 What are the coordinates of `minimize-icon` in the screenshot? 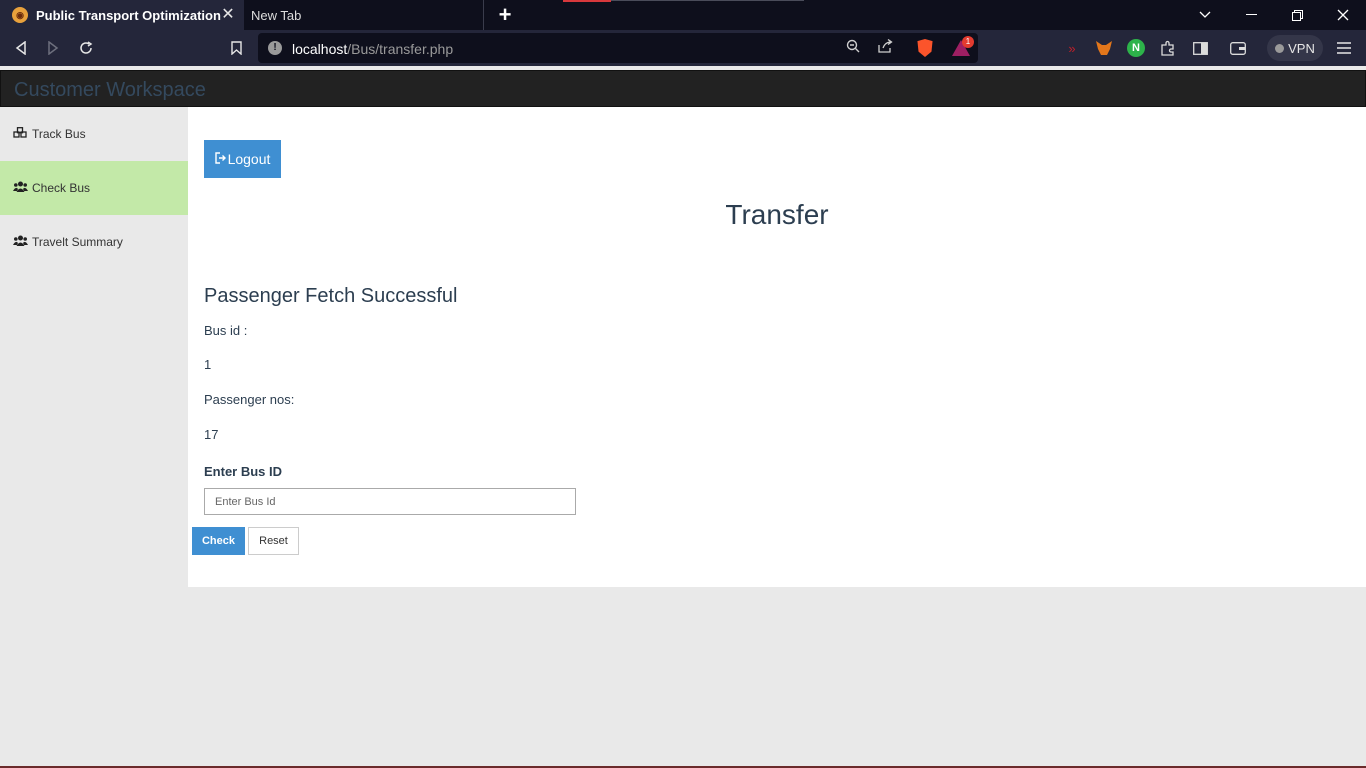 It's located at (1251, 15).